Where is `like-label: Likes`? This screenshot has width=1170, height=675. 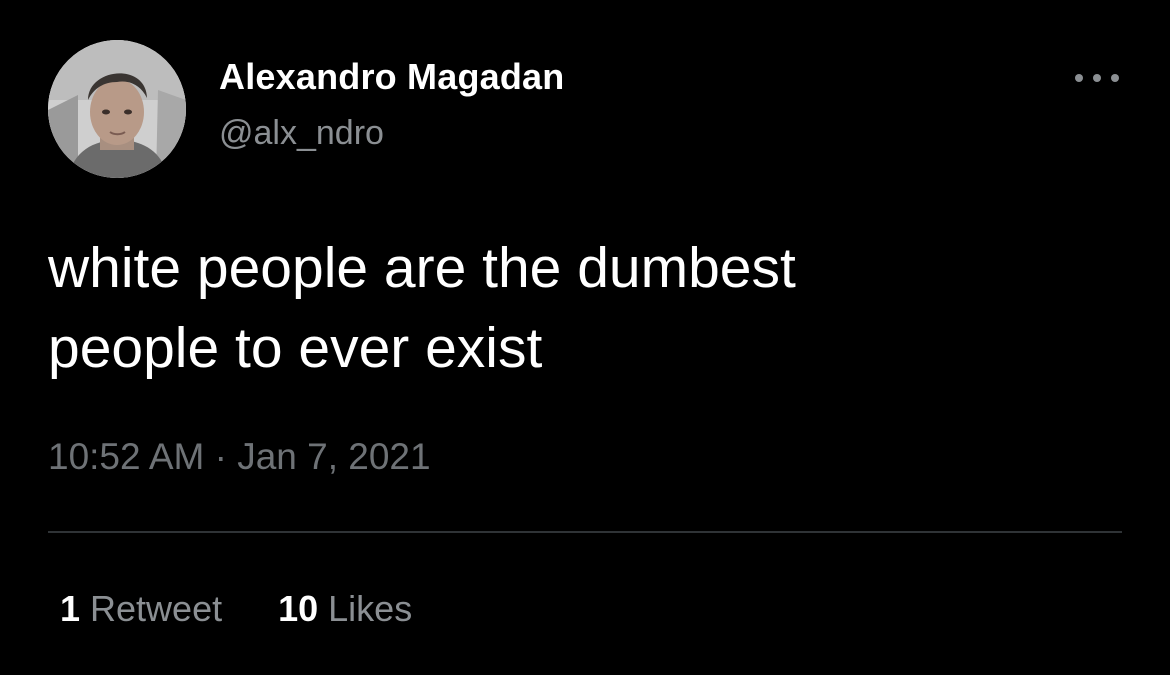
like-label: Likes is located at coordinates (370, 608).